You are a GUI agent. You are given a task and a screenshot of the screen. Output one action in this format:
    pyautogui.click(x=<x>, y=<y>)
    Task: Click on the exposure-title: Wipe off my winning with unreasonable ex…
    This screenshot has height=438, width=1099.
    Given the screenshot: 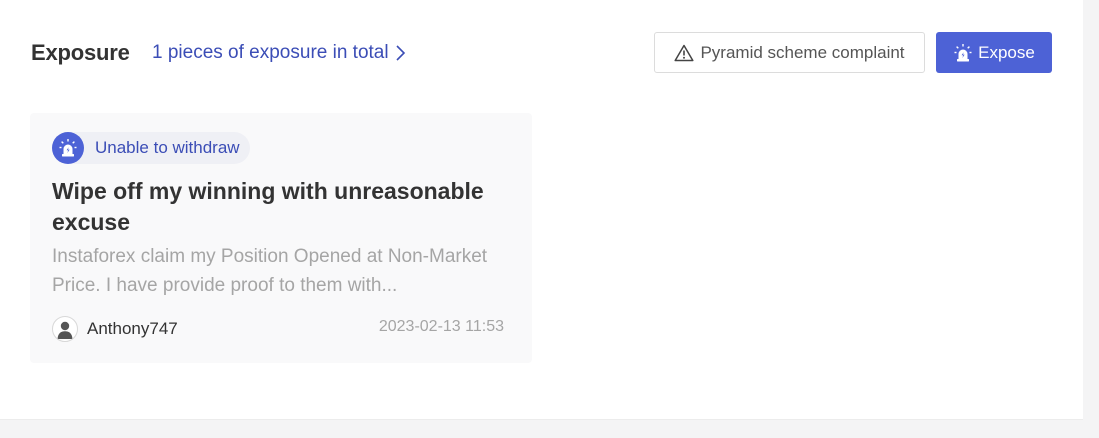 What is the action you would take?
    pyautogui.click(x=268, y=206)
    